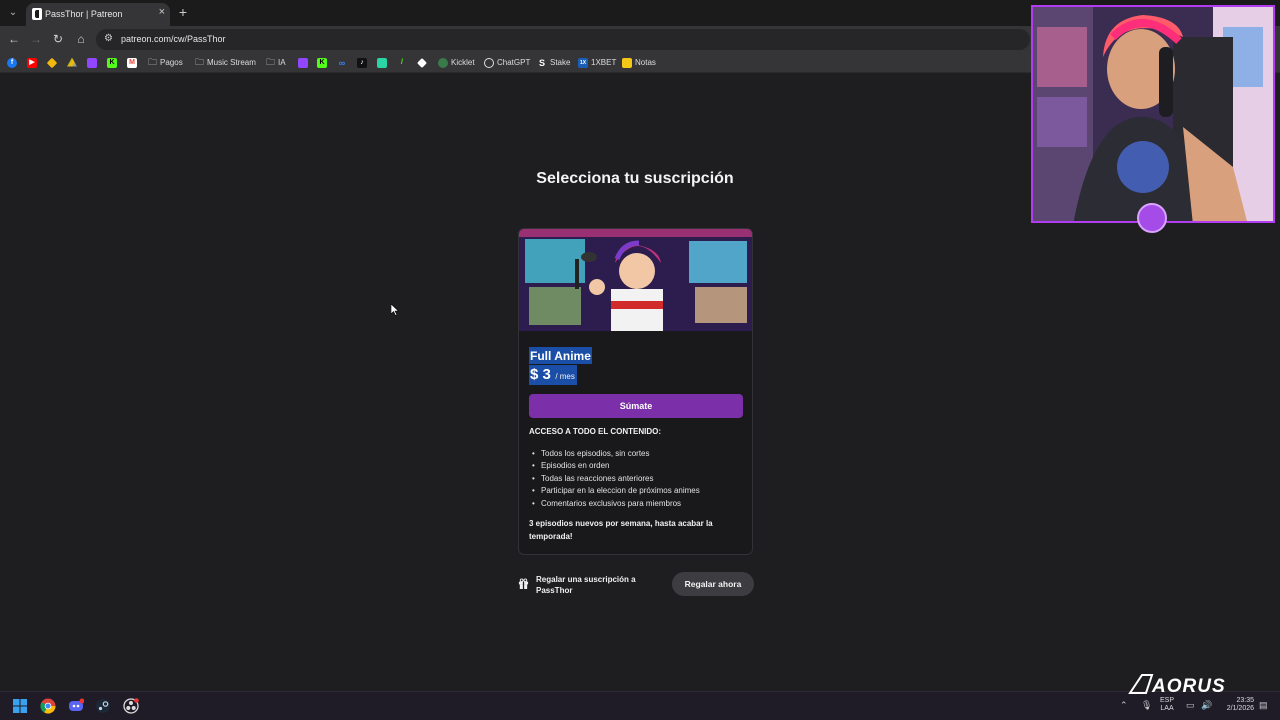 This screenshot has width=1280, height=720. I want to click on bookmark-gmail: M, so click(132, 62).